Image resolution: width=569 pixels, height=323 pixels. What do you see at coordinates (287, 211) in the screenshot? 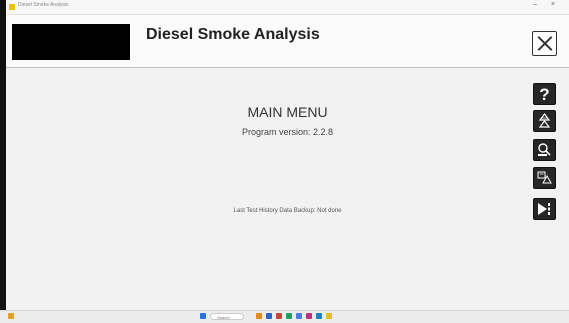
I see `backup-status: Last Test History Data Backup: Not done` at bounding box center [287, 211].